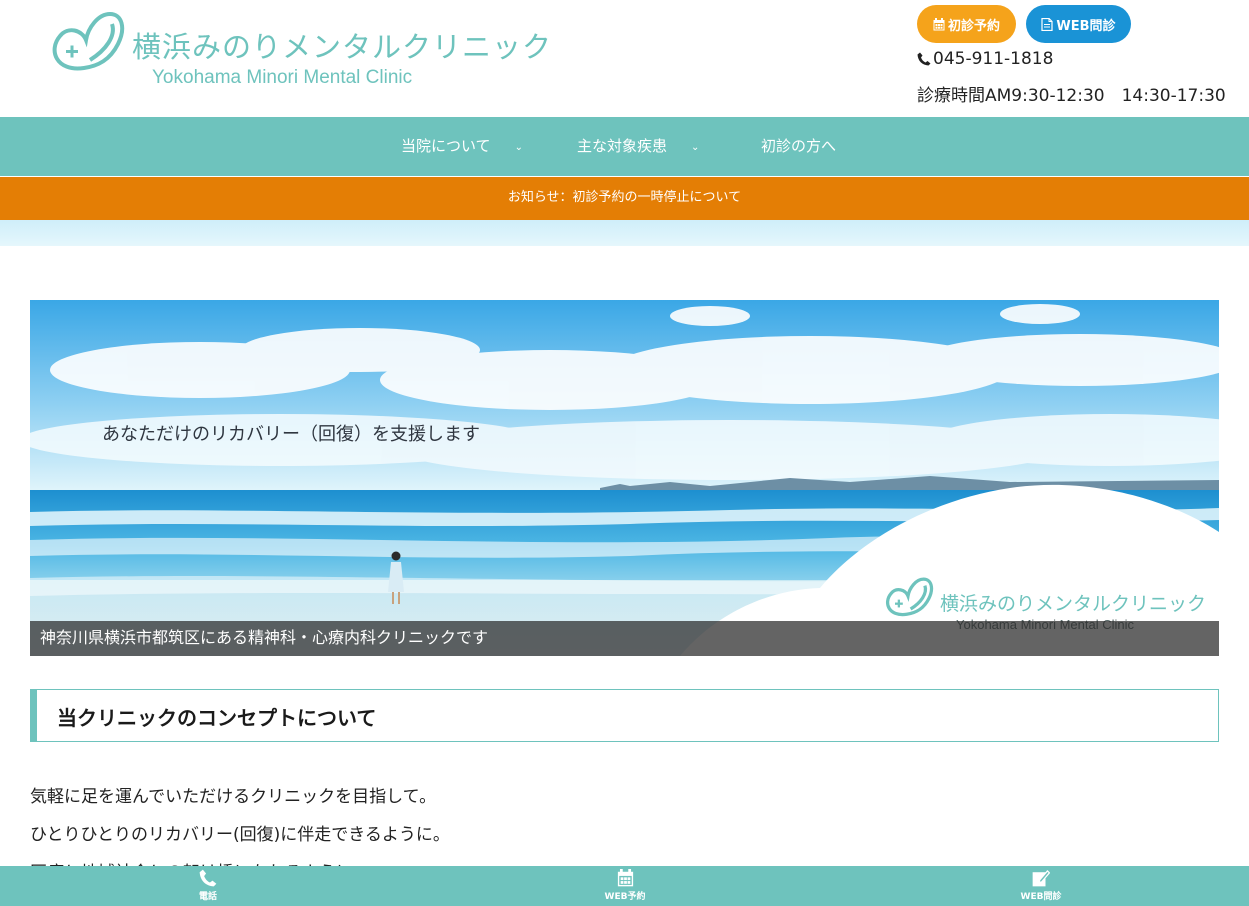 This screenshot has width=1249, height=906. I want to click on first-visit-reservation-button: 初診予約, so click(966, 24).